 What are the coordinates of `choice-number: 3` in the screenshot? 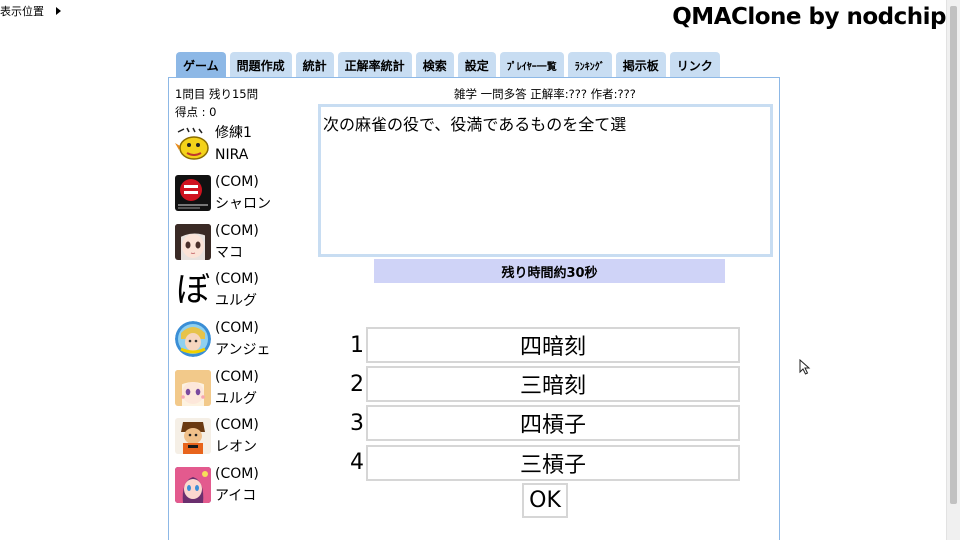 It's located at (357, 423).